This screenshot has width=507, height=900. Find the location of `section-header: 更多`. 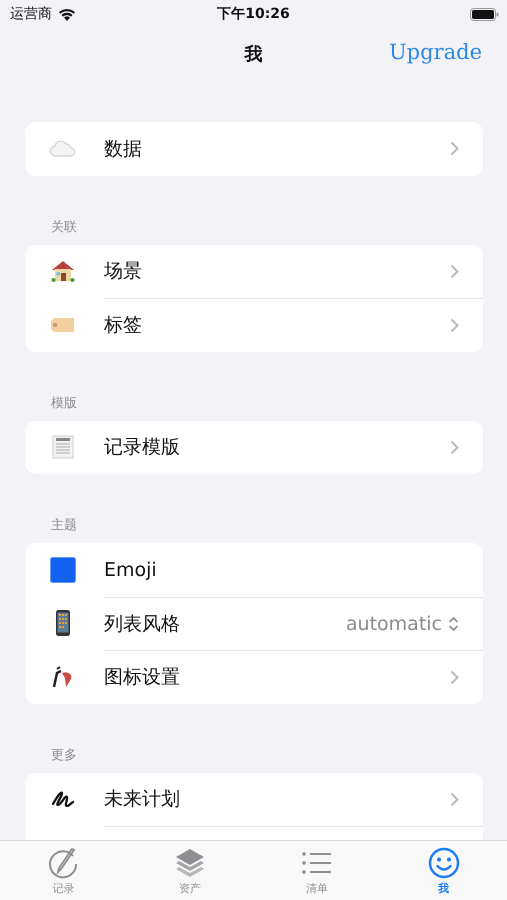

section-header: 更多 is located at coordinates (64, 755).